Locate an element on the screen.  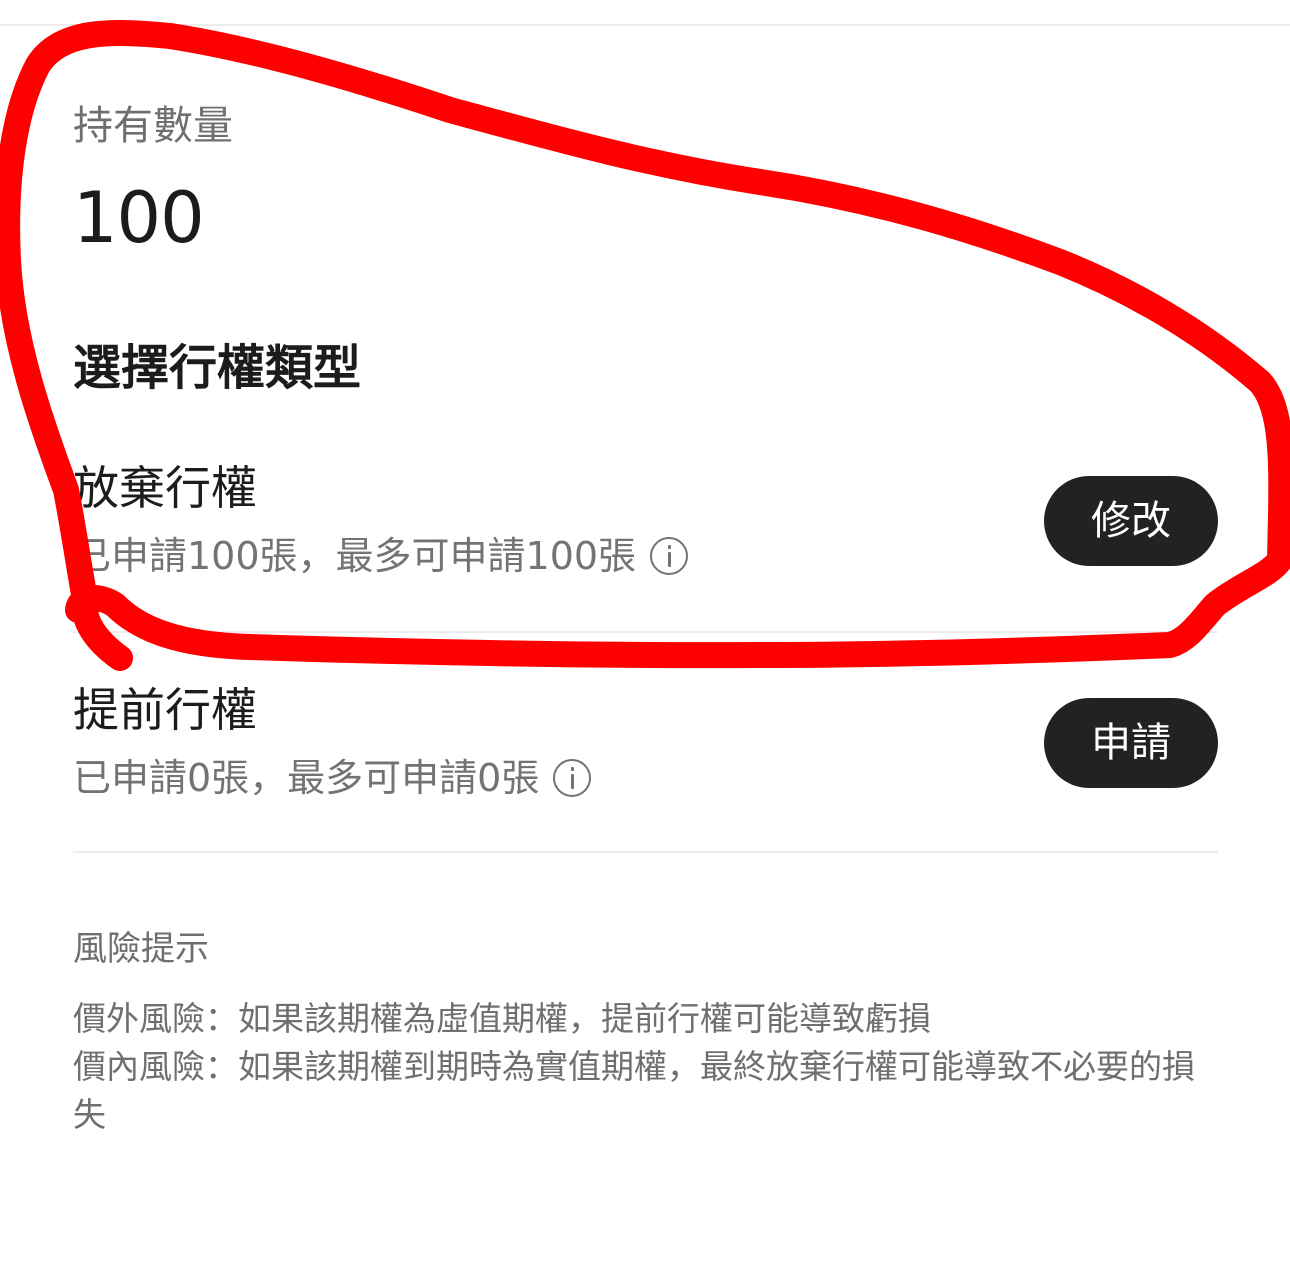
option-subtitle-text: 已申請0張，最多可申請0張 is located at coordinates (306, 778).